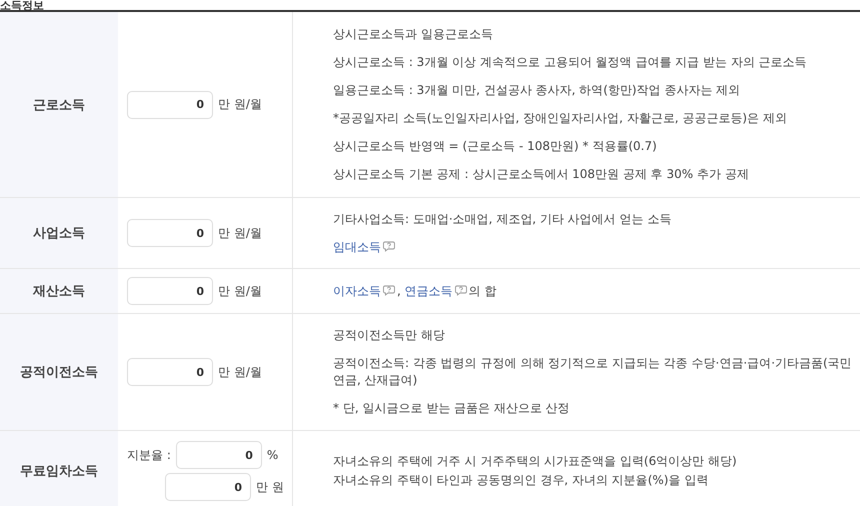 This screenshot has width=860, height=506. I want to click on description-text: 상시근로소득 기본 공제 : 상시근로소득에서 108만원 공제 후 30% 추가 공제, so click(541, 174).